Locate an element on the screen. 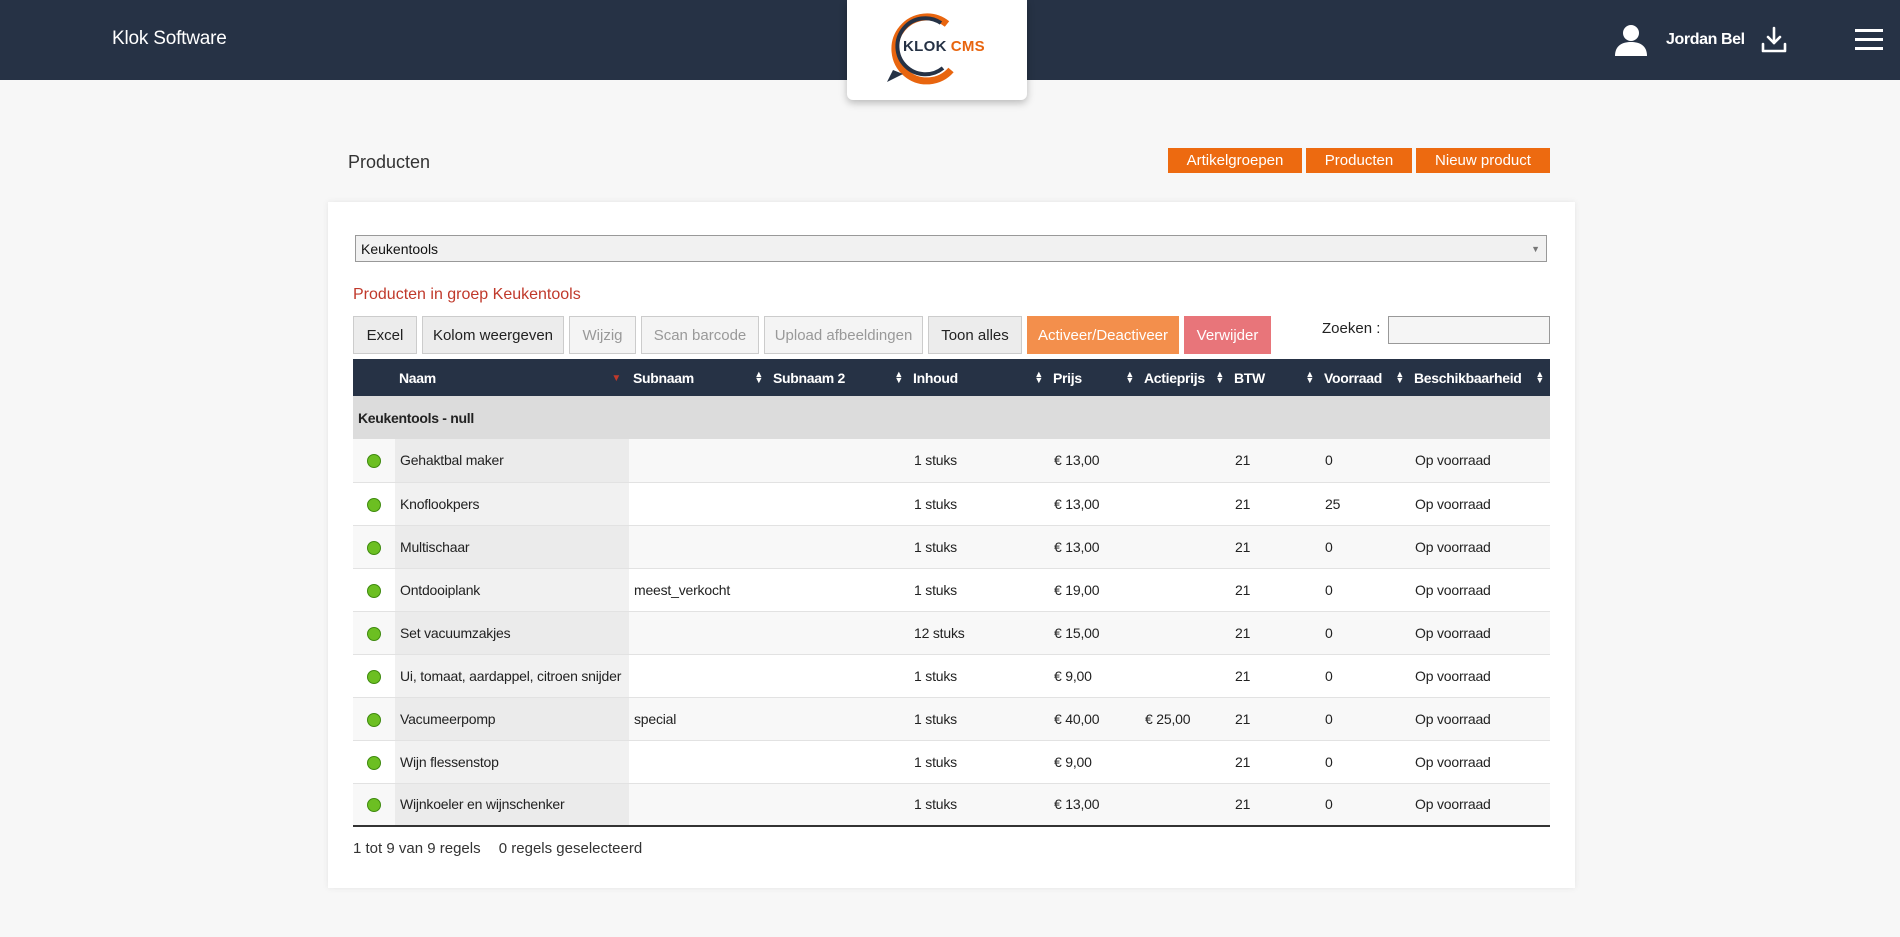 This screenshot has height=937, width=1900. cell-prijs: € 19,00 is located at coordinates (1094, 590).